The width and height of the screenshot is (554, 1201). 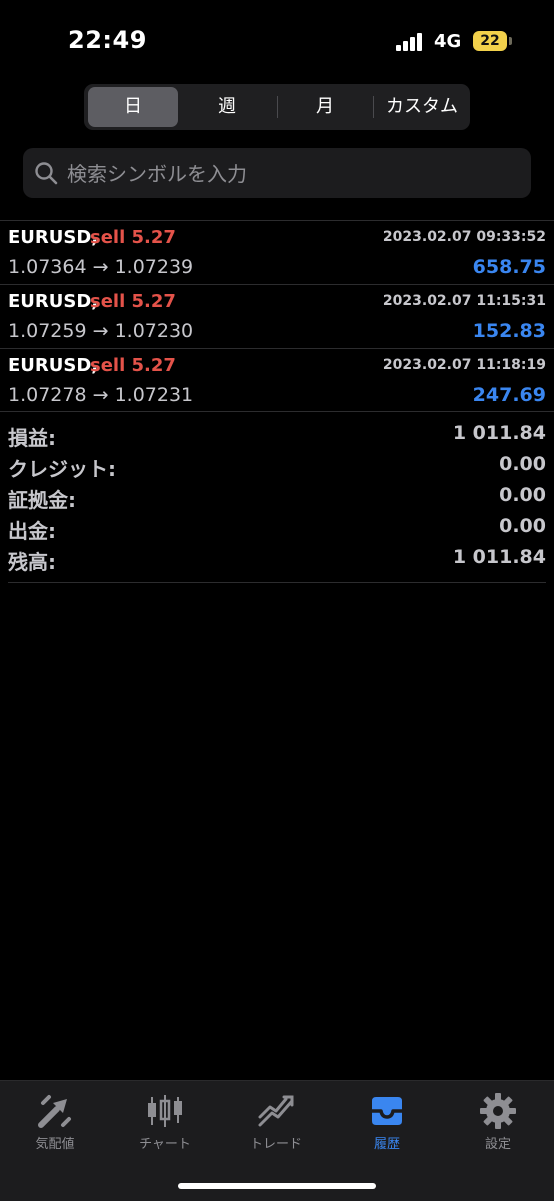 I want to click on signal-icon, so click(x=409, y=42).